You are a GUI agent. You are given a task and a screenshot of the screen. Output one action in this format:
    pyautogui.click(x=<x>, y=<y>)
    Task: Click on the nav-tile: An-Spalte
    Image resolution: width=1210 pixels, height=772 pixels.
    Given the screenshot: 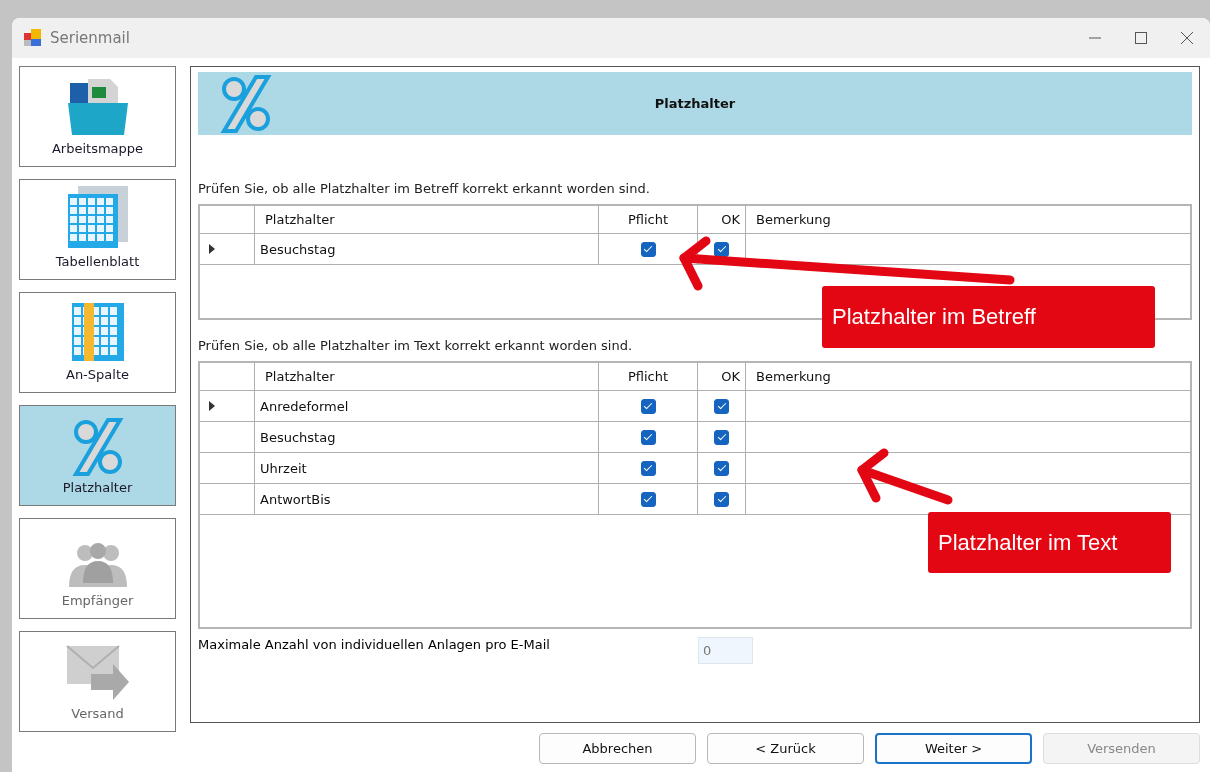 What is the action you would take?
    pyautogui.click(x=97, y=342)
    